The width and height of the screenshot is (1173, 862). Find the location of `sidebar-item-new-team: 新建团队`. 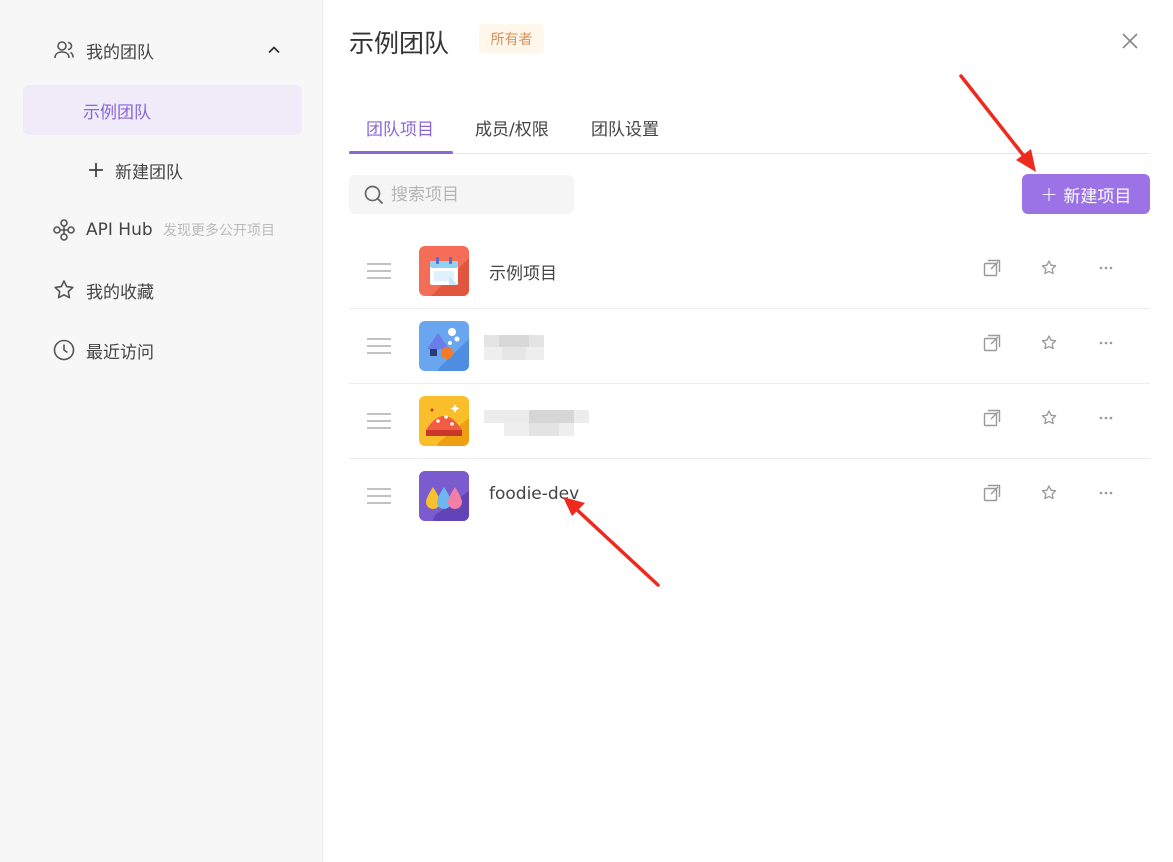

sidebar-item-new-team: 新建团队 is located at coordinates (161, 170).